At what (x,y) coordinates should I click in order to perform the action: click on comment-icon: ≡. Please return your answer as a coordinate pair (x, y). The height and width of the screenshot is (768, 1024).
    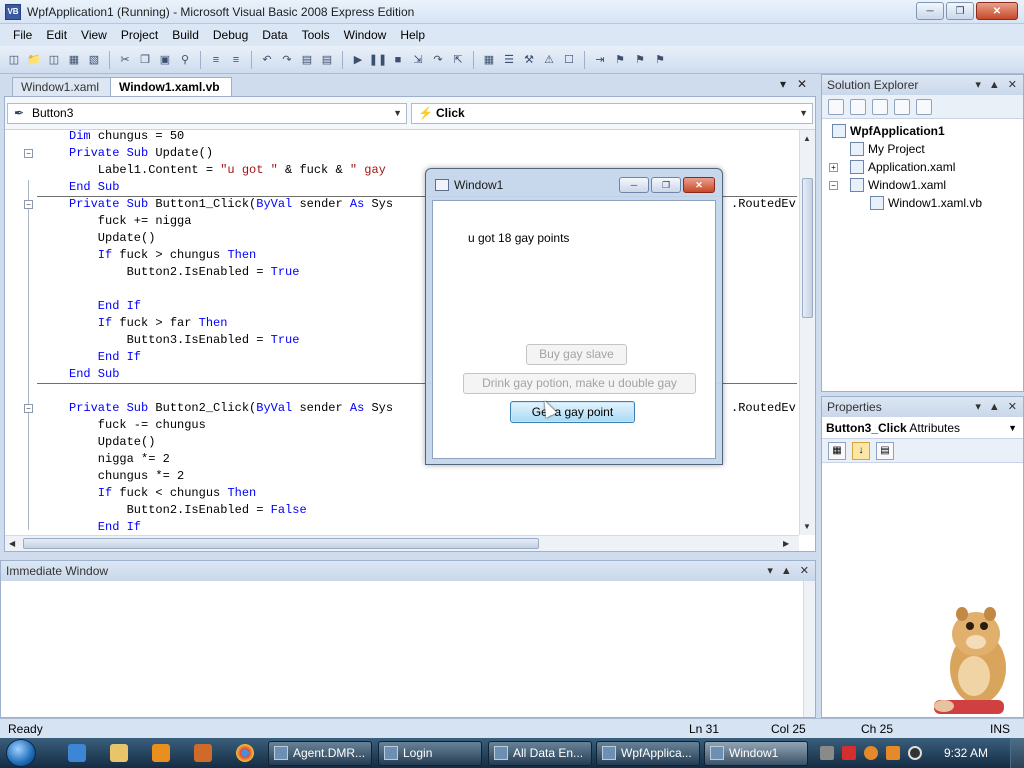
    Looking at the image, I should click on (216, 60).